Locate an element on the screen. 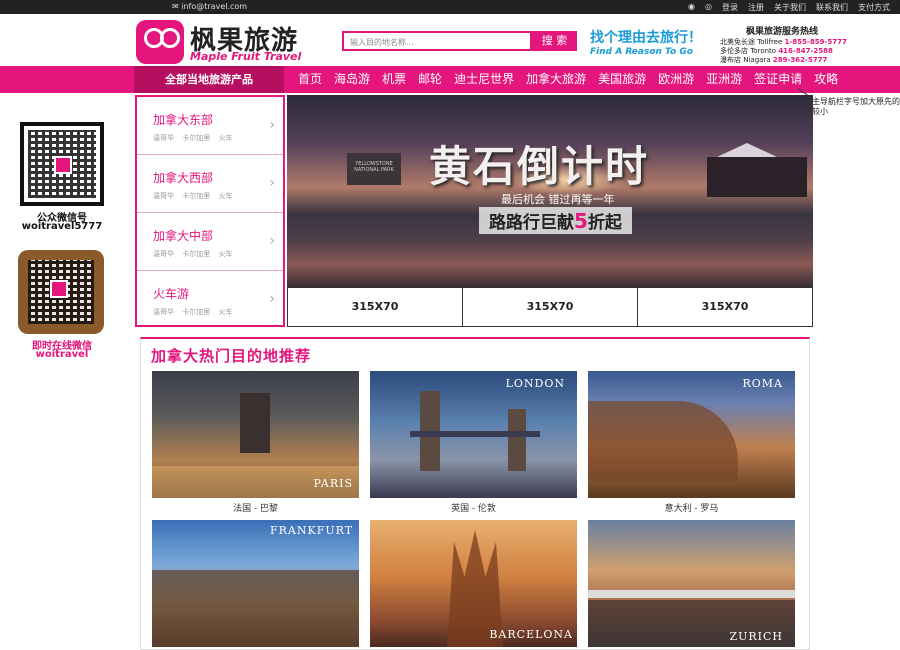 The image size is (900, 650). hotline-label: 北美免长途 Tollfree is located at coordinates (751, 42).